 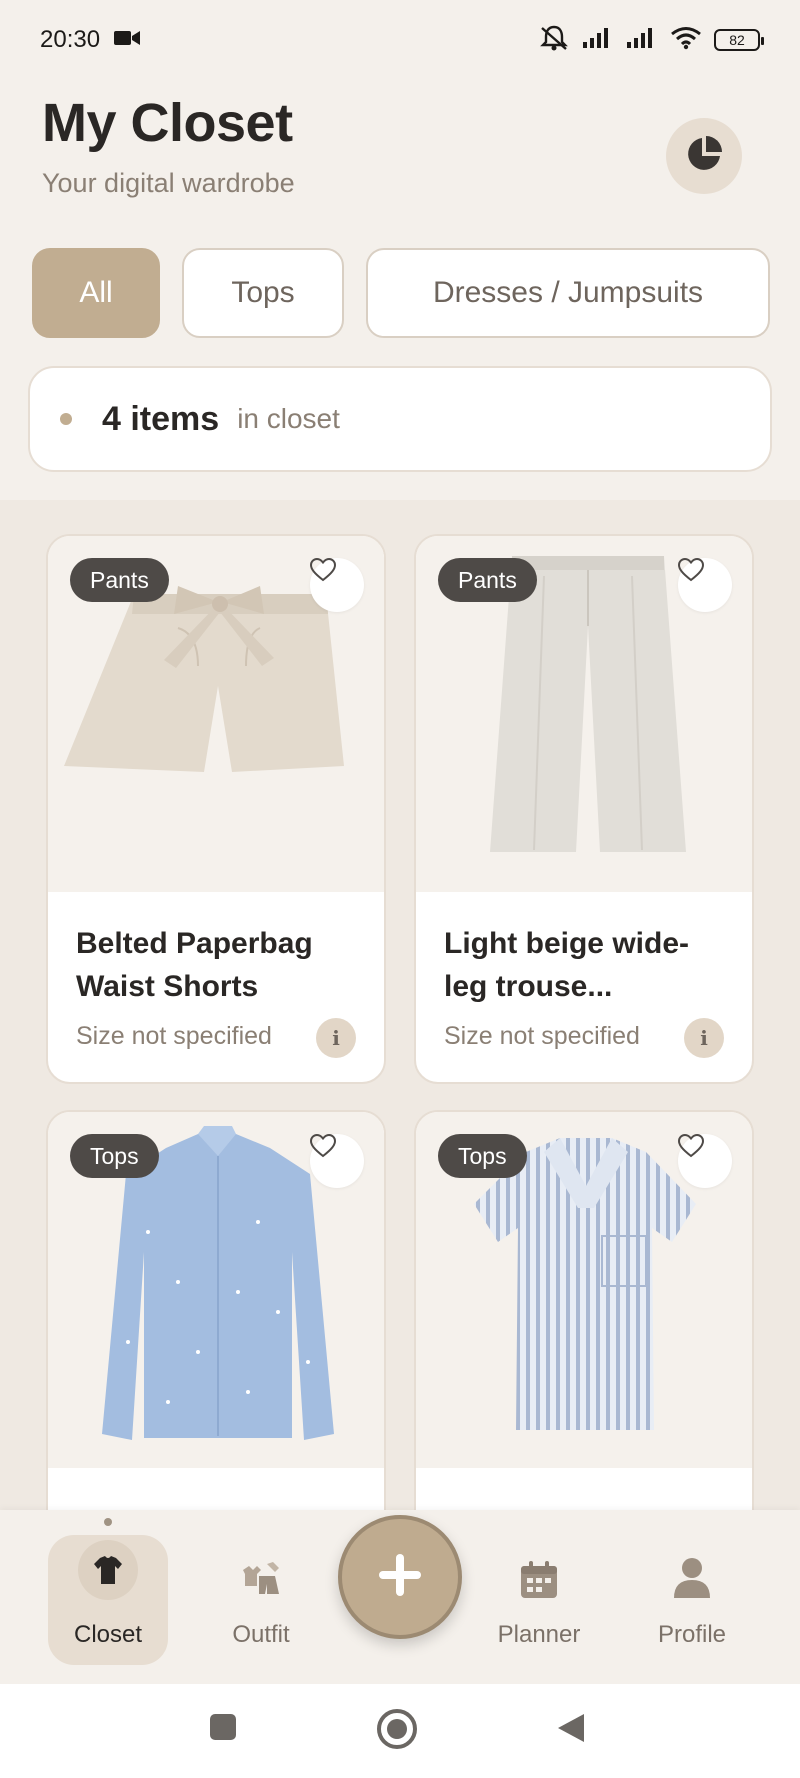 I want to click on filter-chips: All Tops Dresses / Jumpsuits, so click(x=401, y=293).